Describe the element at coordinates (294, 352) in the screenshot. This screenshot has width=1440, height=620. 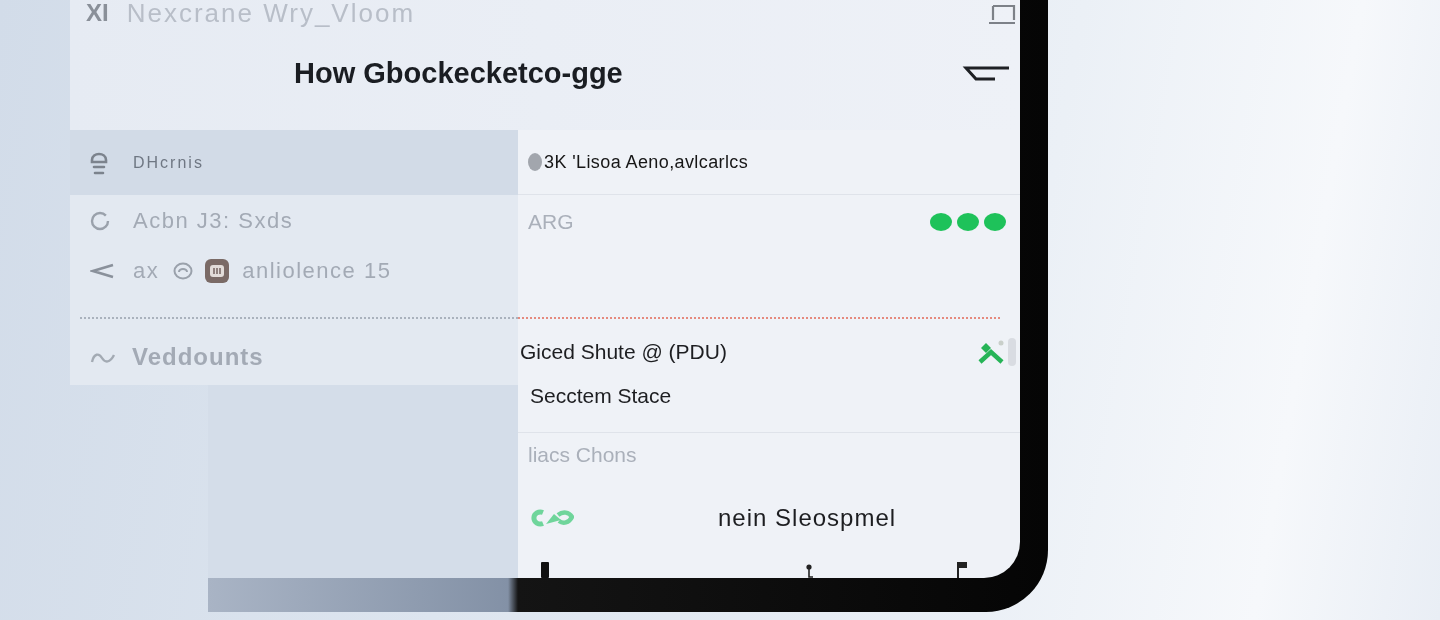
I see `menu-item: Veddounts` at that location.